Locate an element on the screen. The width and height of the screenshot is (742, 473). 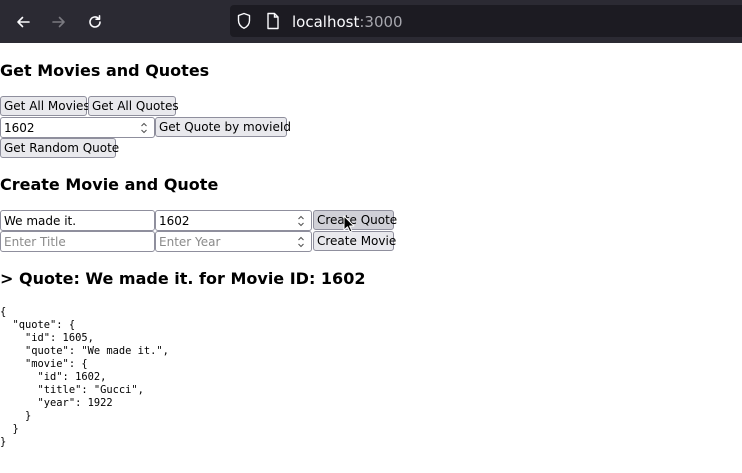
browser-toolbar: localhost:3000 is located at coordinates (371, 21).